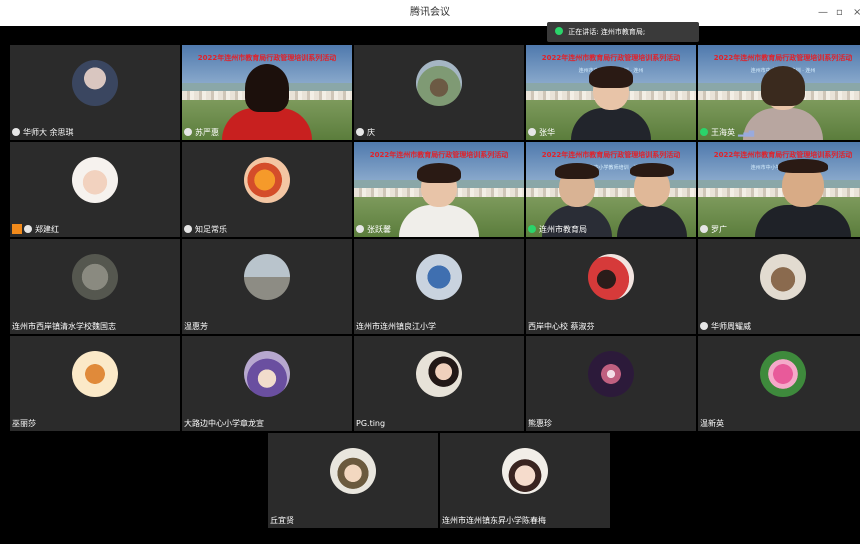  What do you see at coordinates (200, 133) in the screenshot?
I see `participant-name-bar: 苏严惠` at bounding box center [200, 133].